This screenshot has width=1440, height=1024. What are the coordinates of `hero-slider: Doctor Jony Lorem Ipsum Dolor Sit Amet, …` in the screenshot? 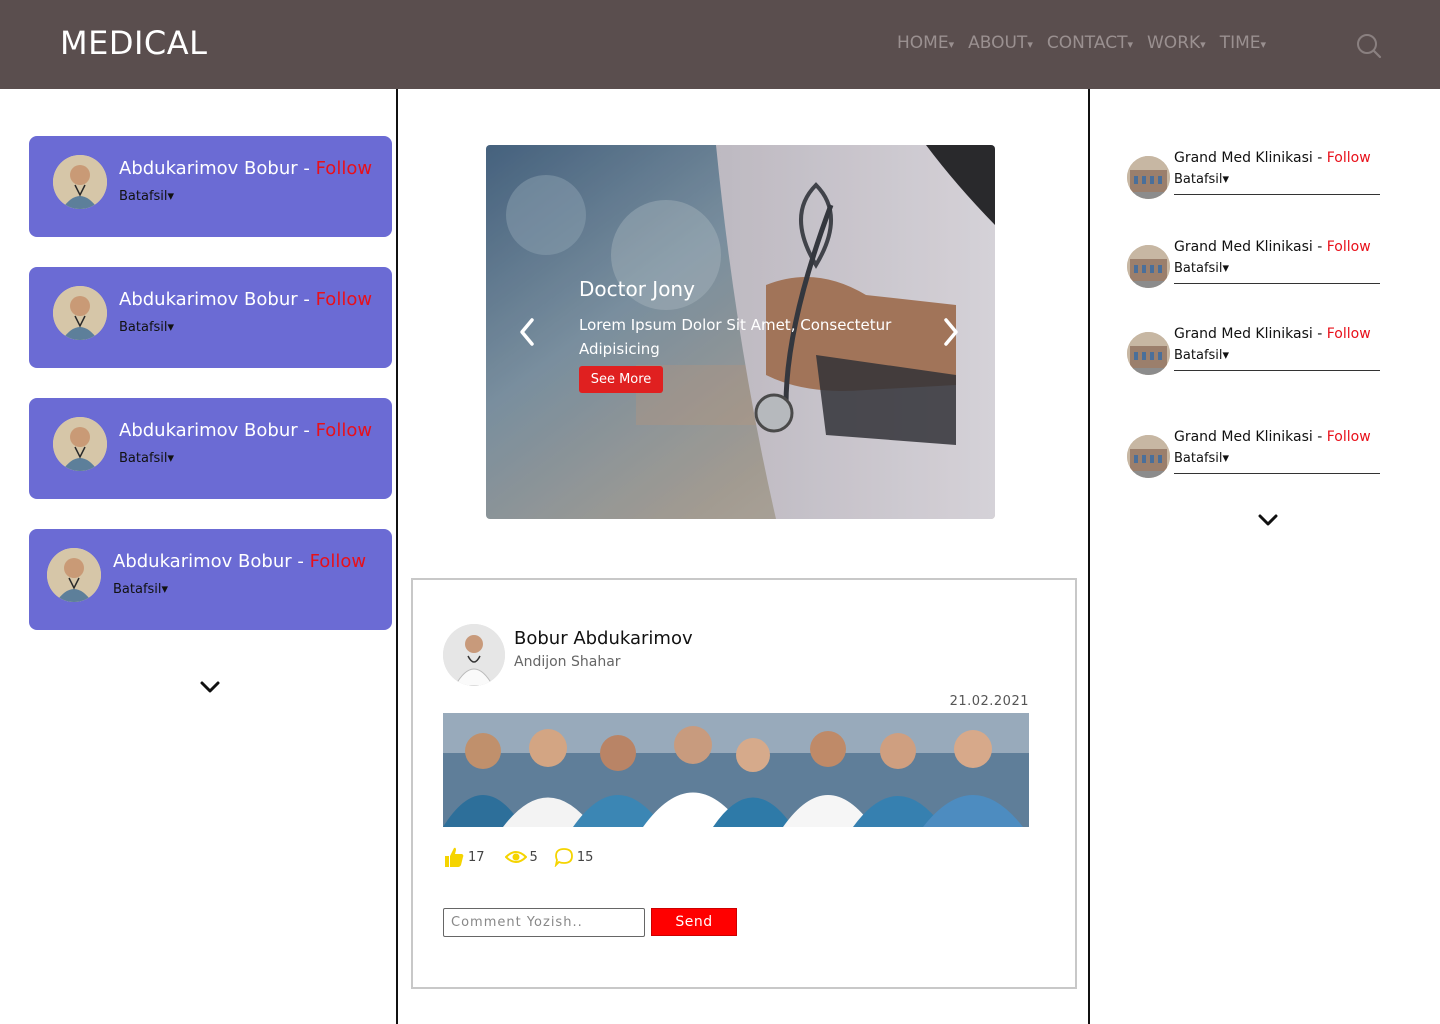 It's located at (740, 332).